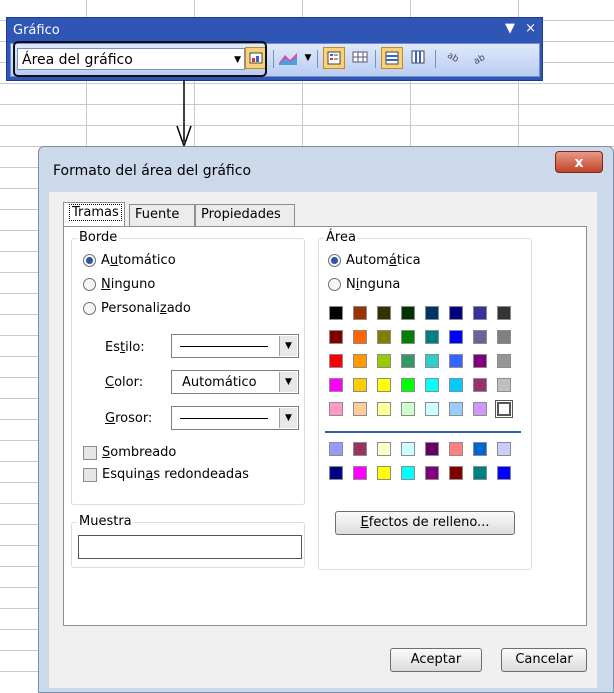  Describe the element at coordinates (374, 260) in the screenshot. I see `area-automatic-radio: Automática` at that location.